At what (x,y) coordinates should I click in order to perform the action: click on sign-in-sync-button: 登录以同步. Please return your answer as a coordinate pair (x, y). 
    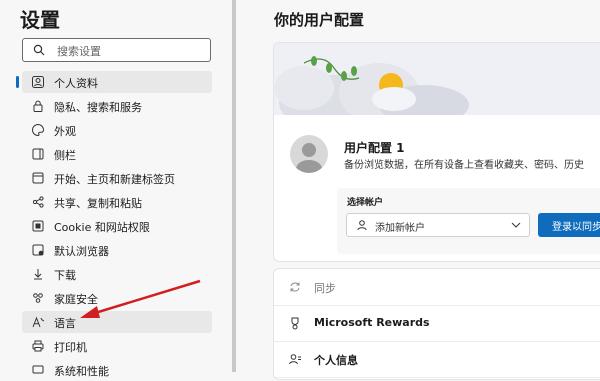
    Looking at the image, I should click on (569, 225).